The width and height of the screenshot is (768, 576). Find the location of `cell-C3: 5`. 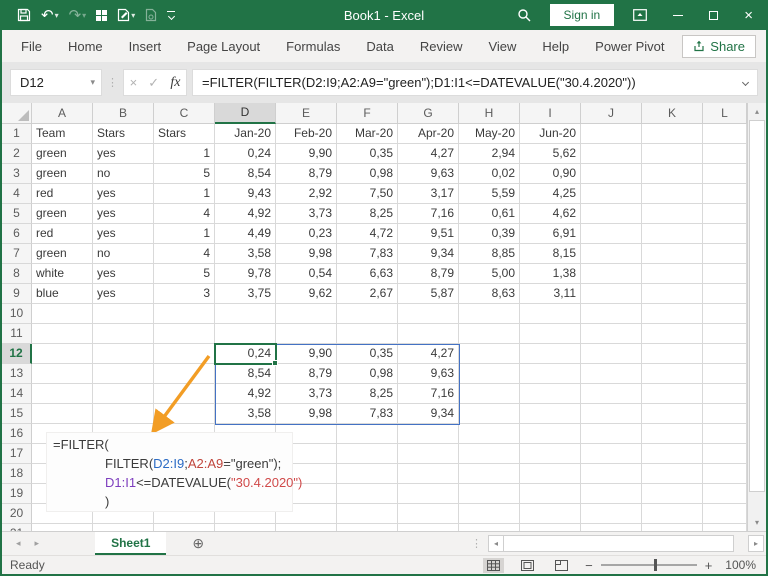

cell-C3: 5 is located at coordinates (184, 174).